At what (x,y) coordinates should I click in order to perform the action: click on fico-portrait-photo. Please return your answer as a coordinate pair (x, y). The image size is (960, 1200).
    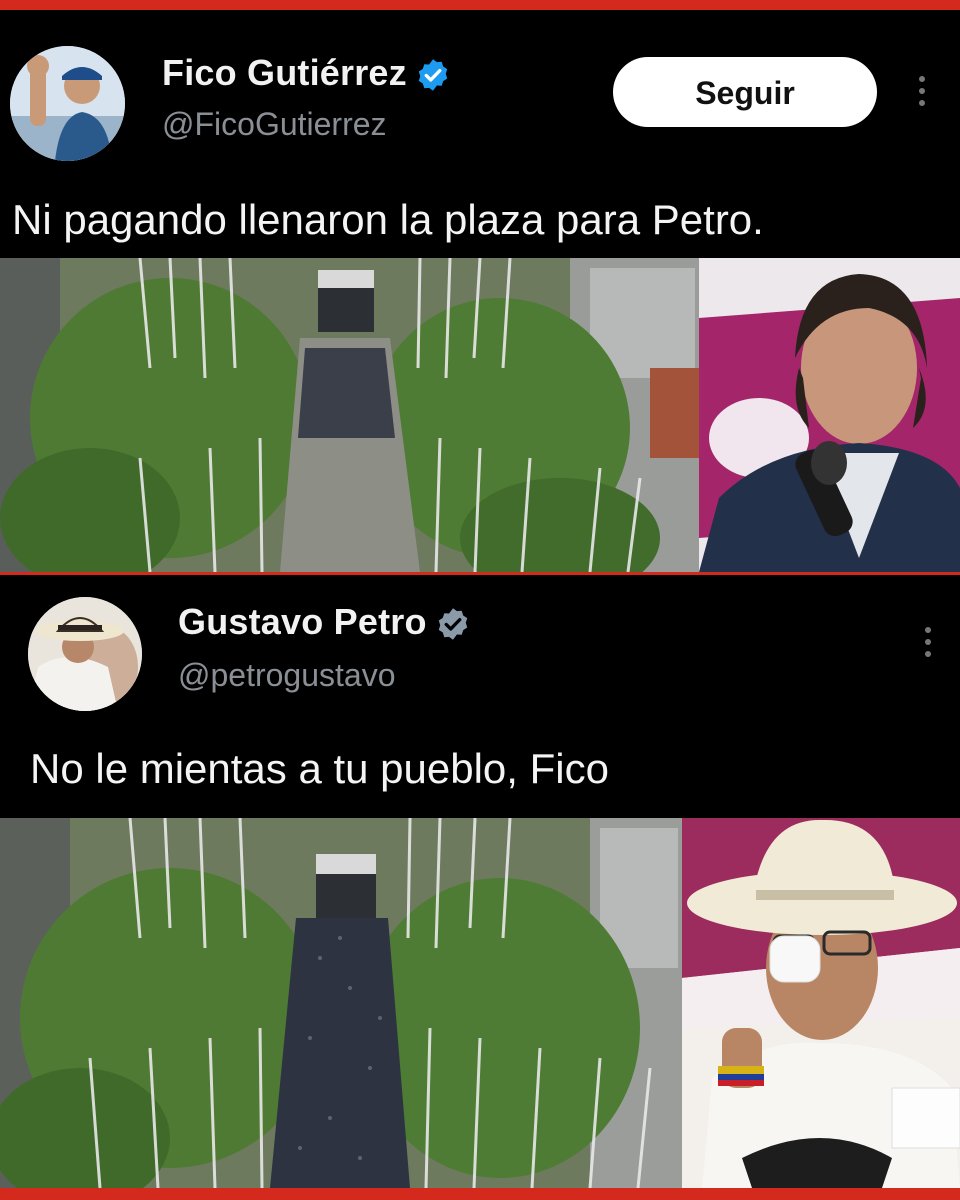
    Looking at the image, I should click on (829, 415).